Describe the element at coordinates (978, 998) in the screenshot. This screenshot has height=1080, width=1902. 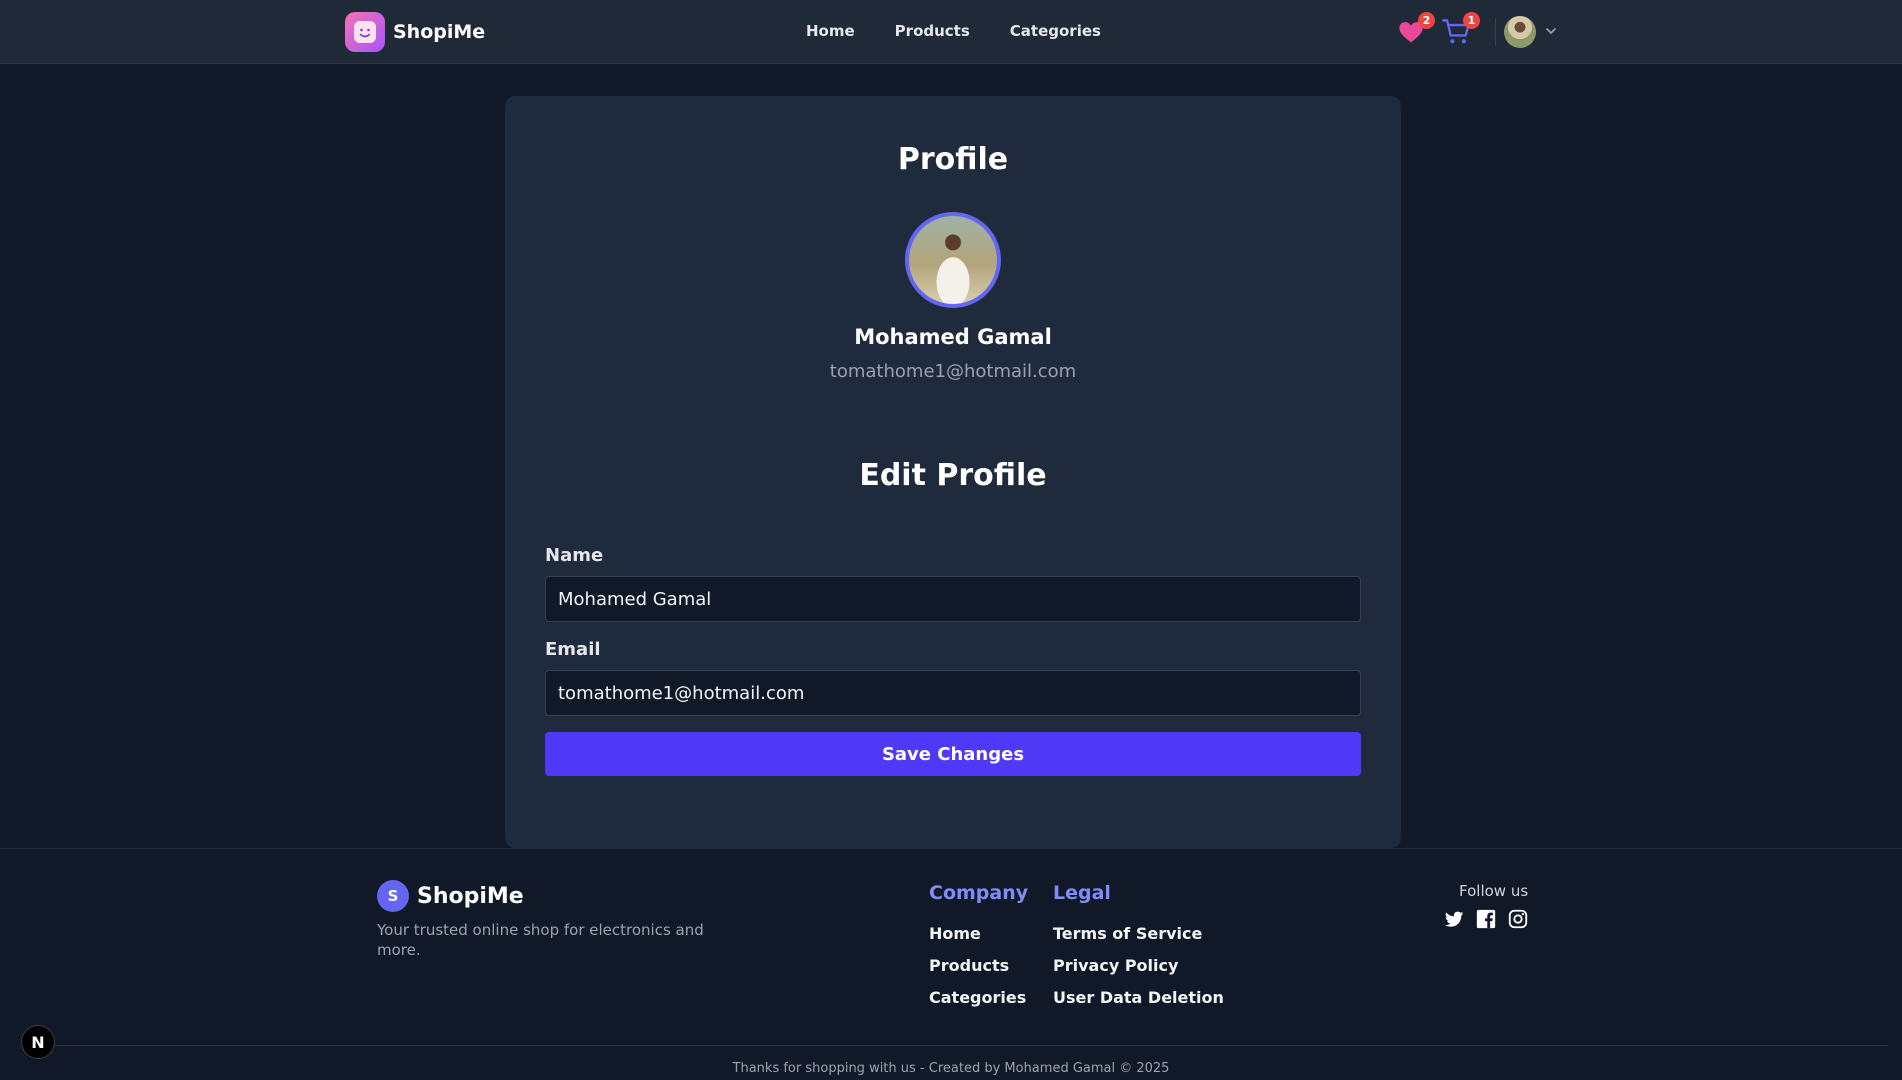
I see `footer-link-categories: Categories` at that location.